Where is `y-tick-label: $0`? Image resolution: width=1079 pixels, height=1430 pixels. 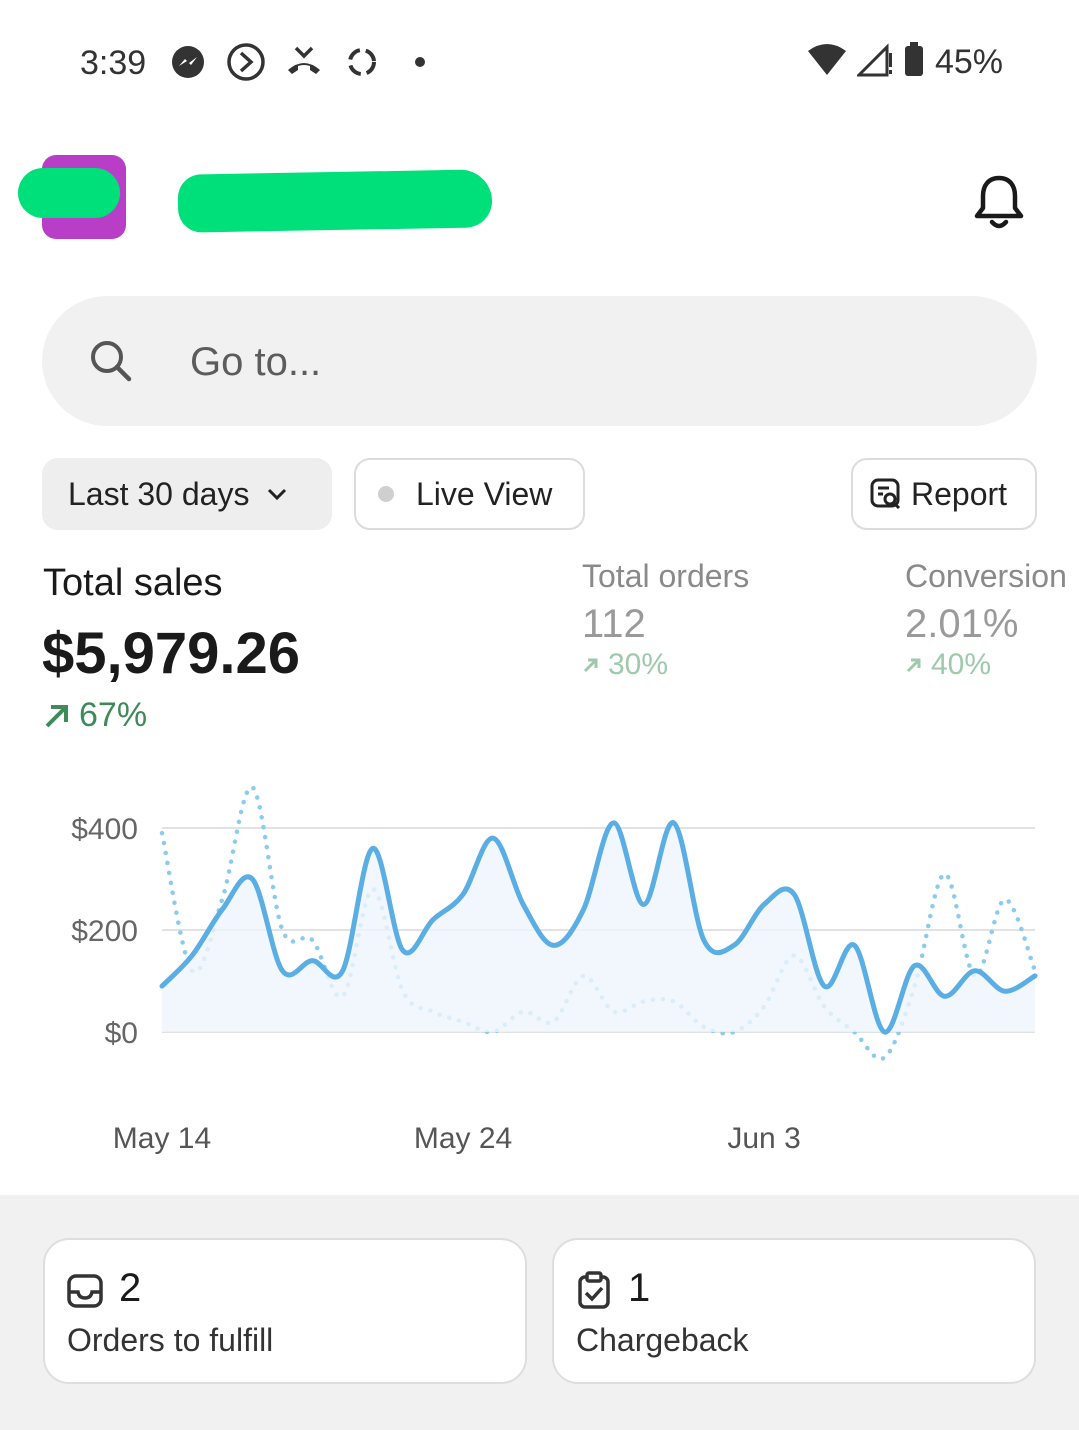 y-tick-label: $0 is located at coordinates (121, 1033).